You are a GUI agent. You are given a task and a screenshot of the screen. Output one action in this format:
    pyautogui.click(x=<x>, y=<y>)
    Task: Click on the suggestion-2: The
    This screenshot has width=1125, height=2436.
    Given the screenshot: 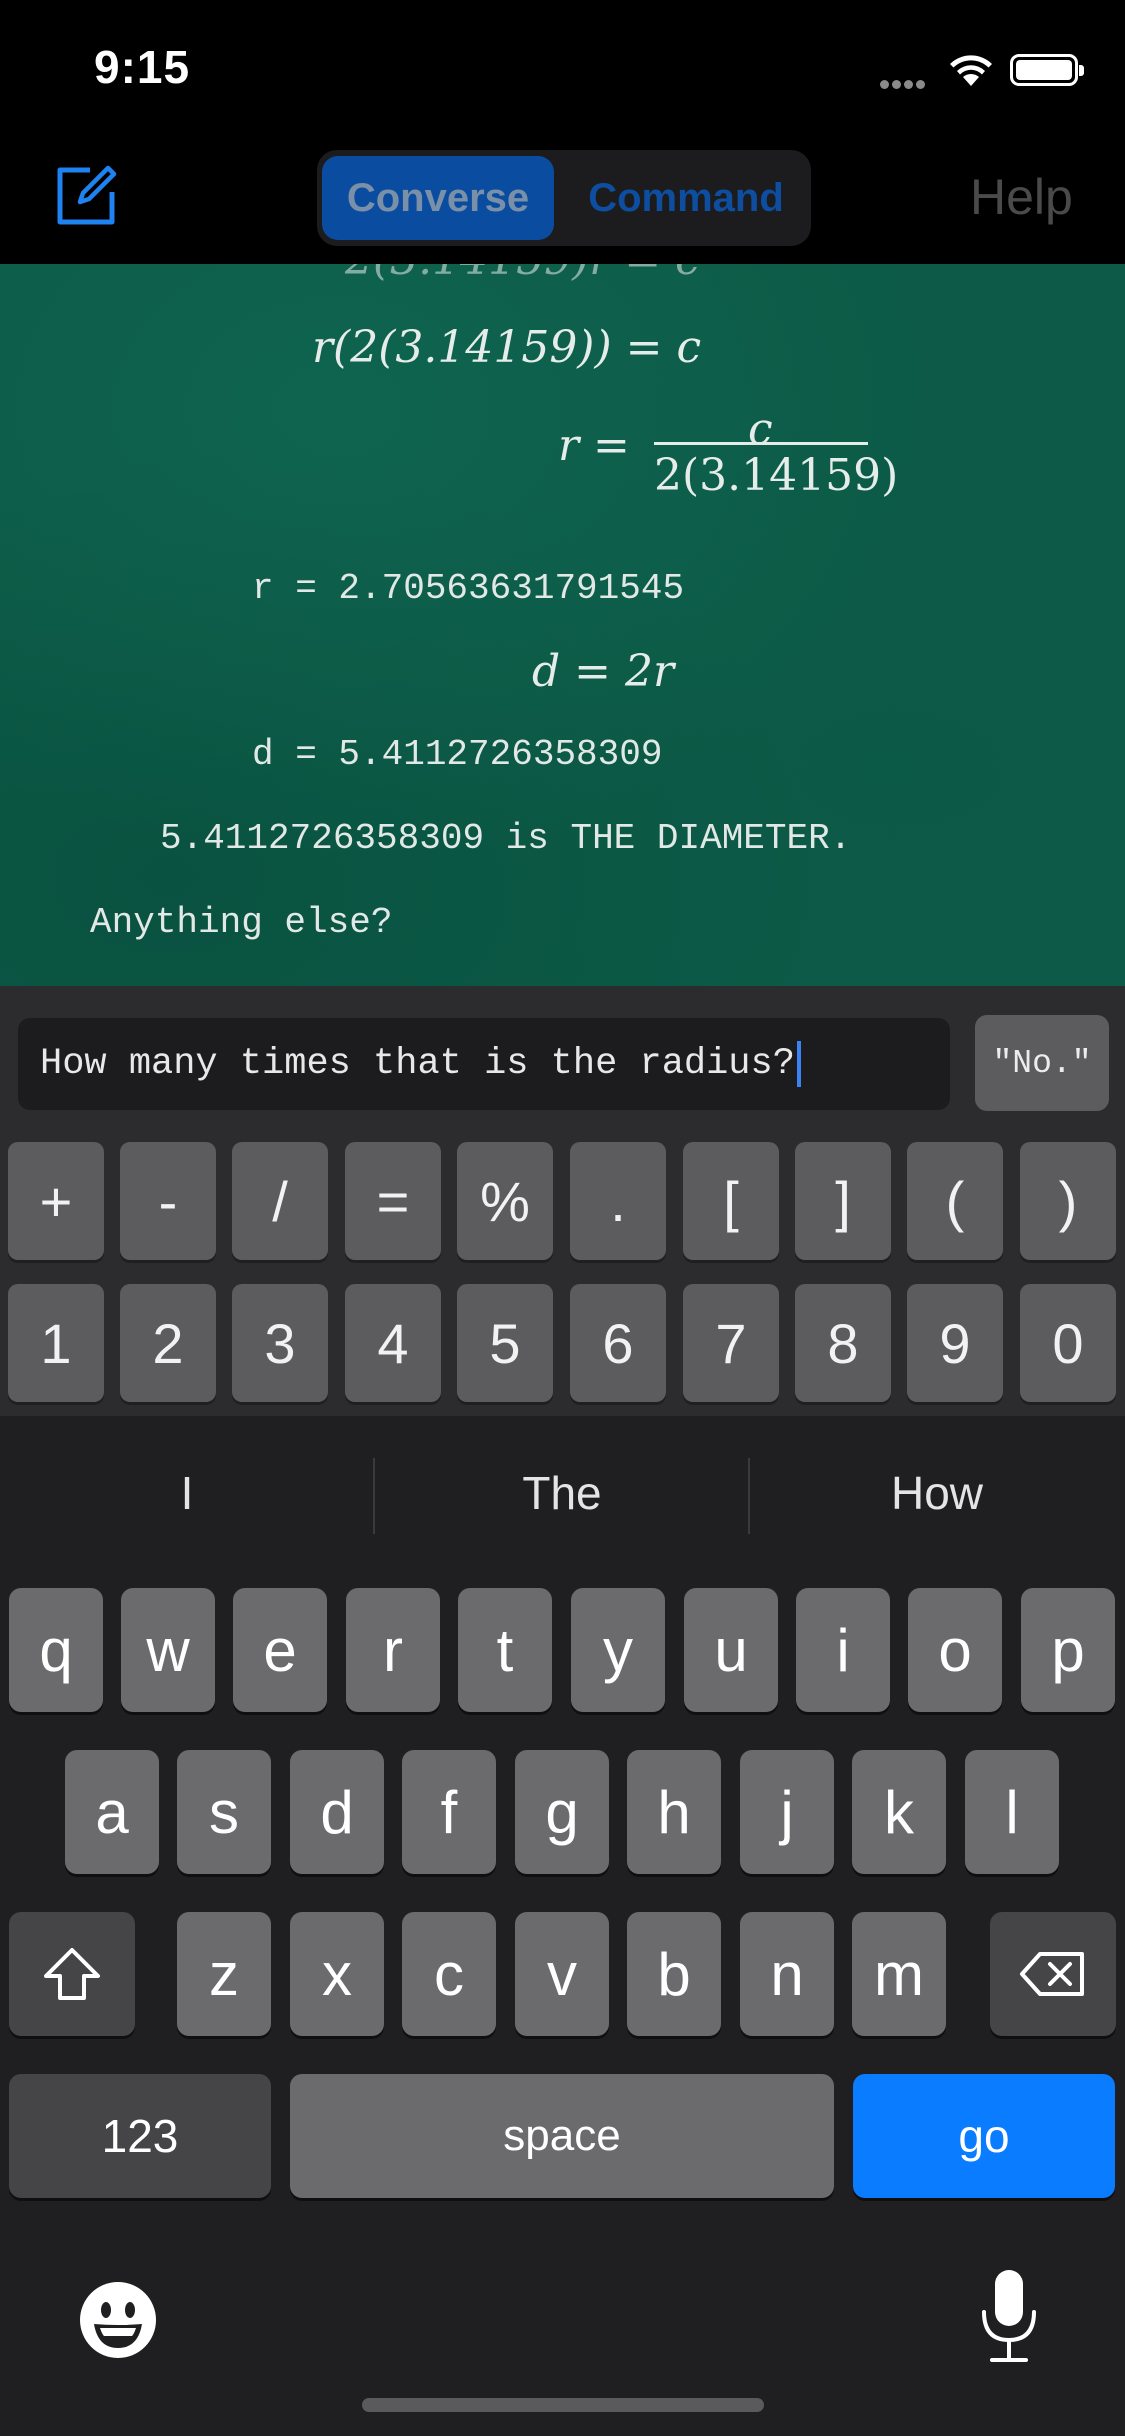 What is the action you would take?
    pyautogui.click(x=562, y=1493)
    